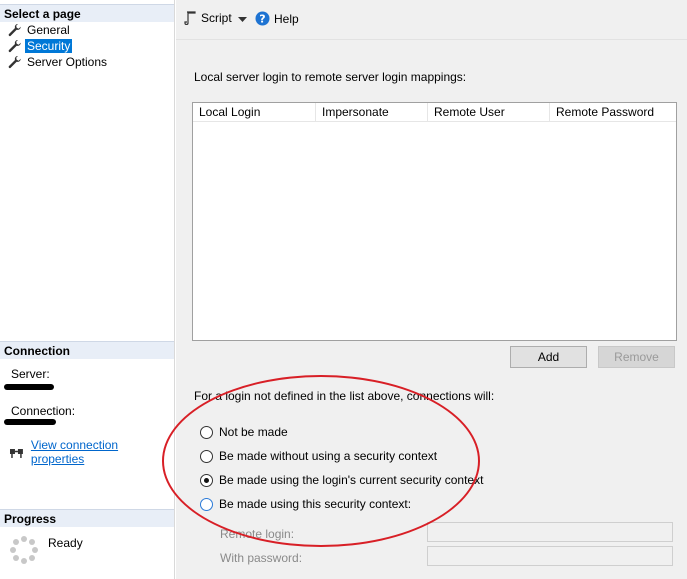 This screenshot has height=579, width=687. What do you see at coordinates (67, 61) in the screenshot?
I see `page-item-label: Server Options` at bounding box center [67, 61].